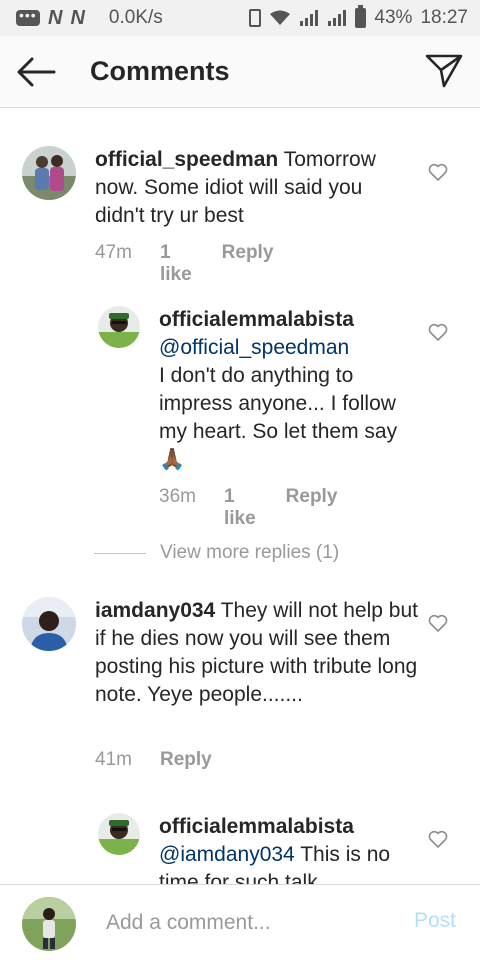 Image resolution: width=480 pixels, height=960 pixels. What do you see at coordinates (240, 72) in the screenshot?
I see `comments-header: Comments` at bounding box center [240, 72].